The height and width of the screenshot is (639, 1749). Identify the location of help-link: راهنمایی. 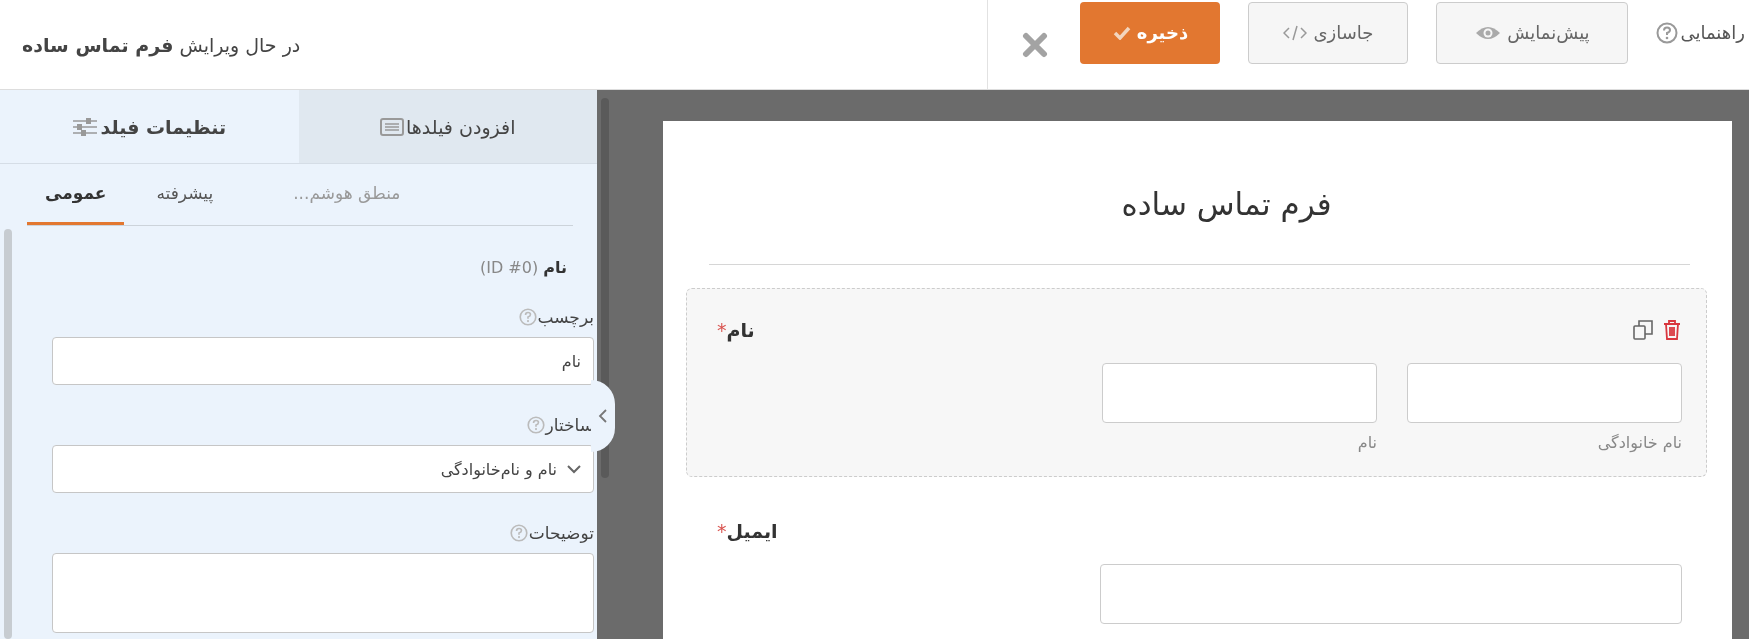
(1700, 32).